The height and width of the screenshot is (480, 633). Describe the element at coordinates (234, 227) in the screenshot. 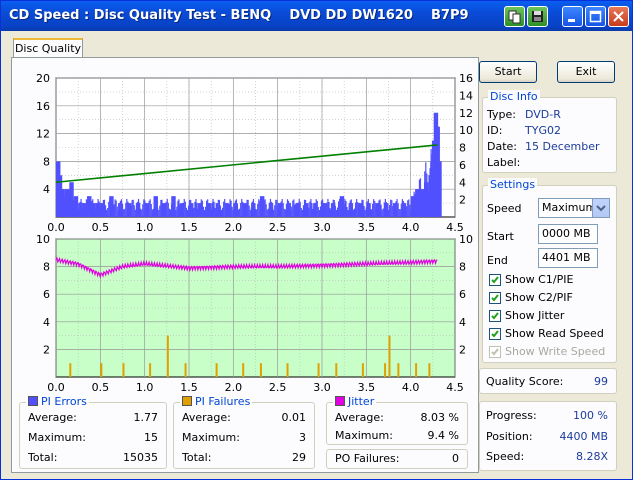

I see `x-tick-label: 2.0` at that location.